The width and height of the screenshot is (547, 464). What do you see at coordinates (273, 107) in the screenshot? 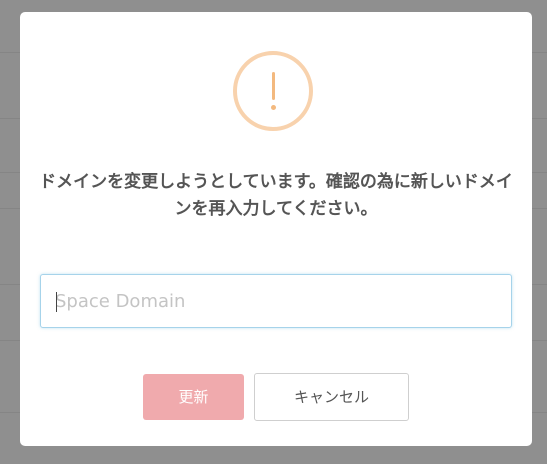
I see `exclamation-dot` at bounding box center [273, 107].